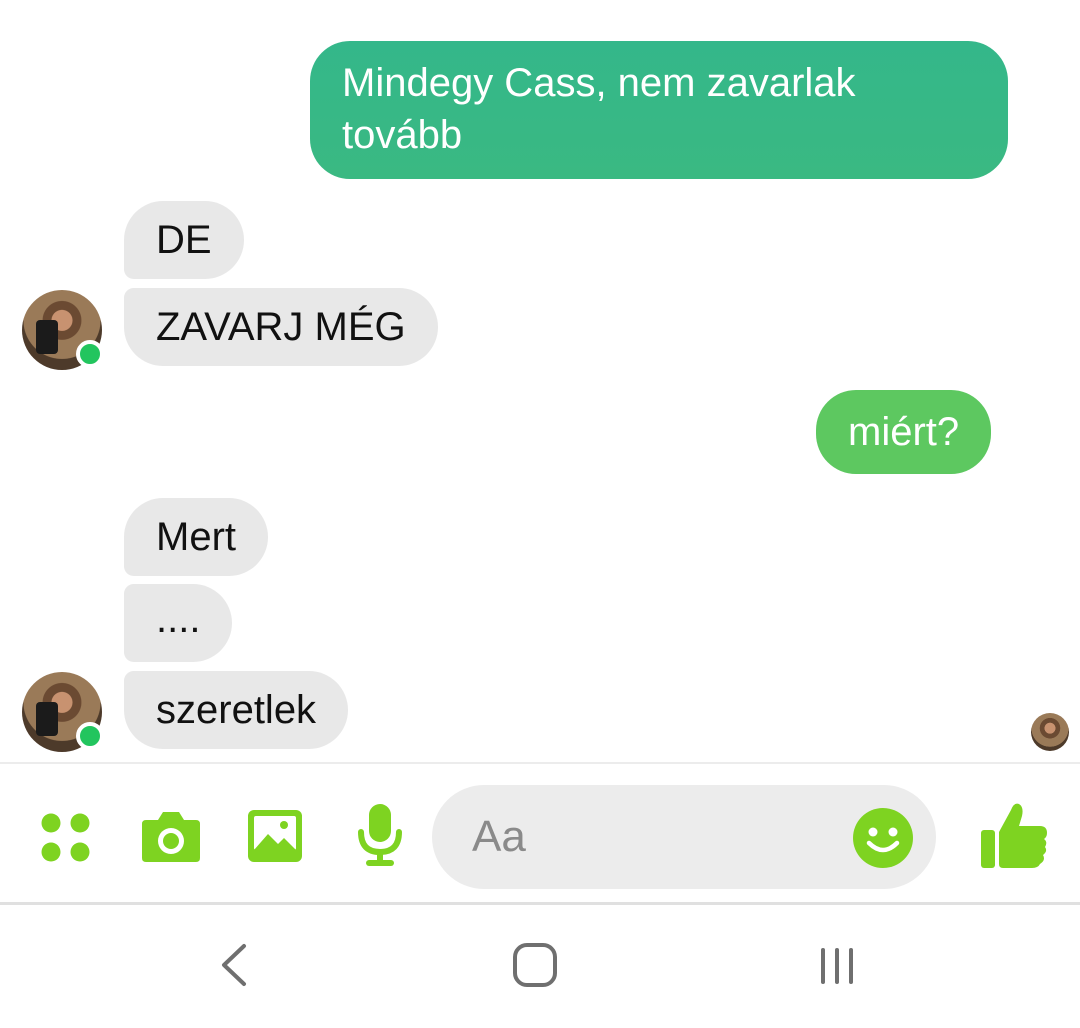 Image resolution: width=1080 pixels, height=1028 pixels. I want to click on home-icon, so click(535, 965).